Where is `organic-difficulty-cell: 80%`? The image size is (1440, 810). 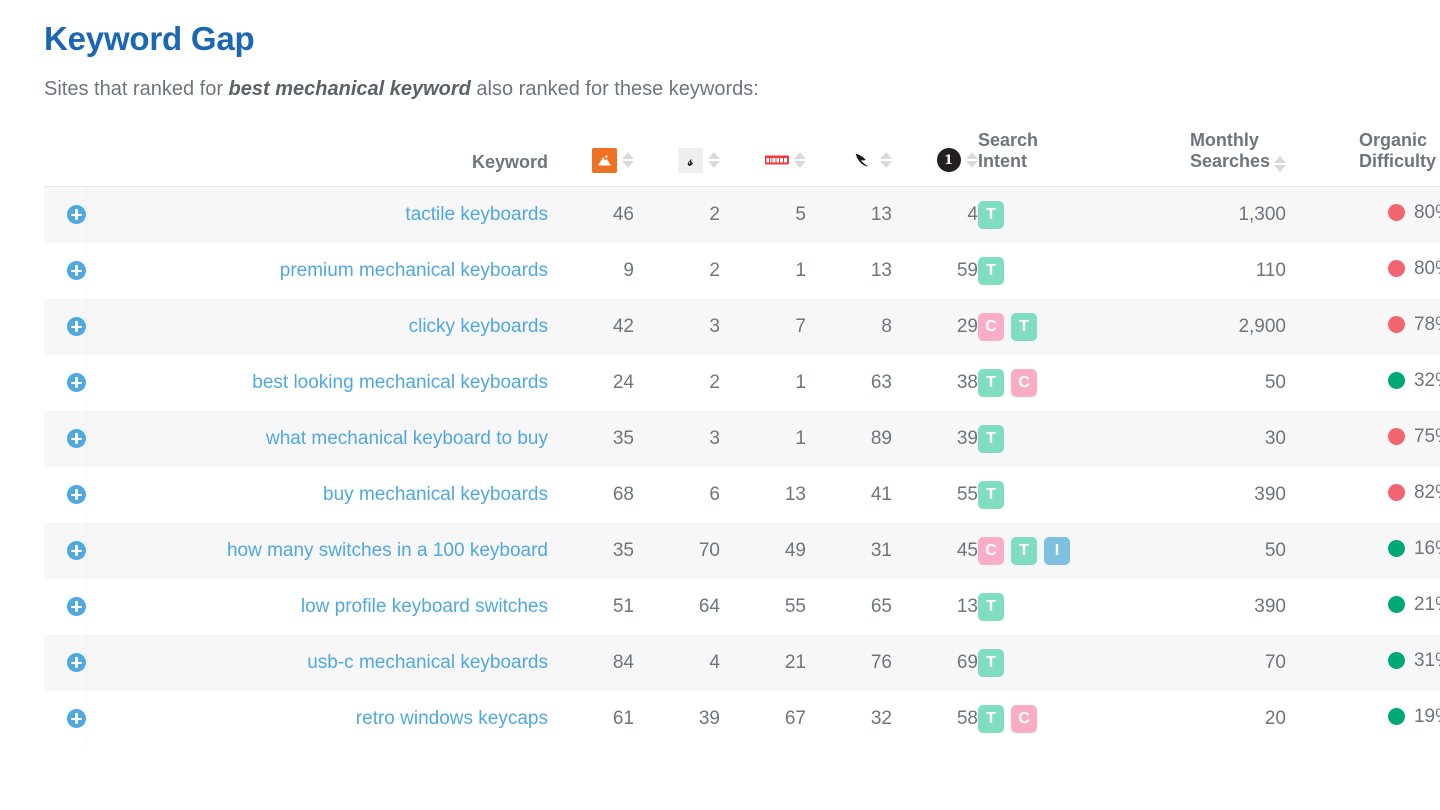
organic-difficulty-cell: 80% is located at coordinates (1363, 214).